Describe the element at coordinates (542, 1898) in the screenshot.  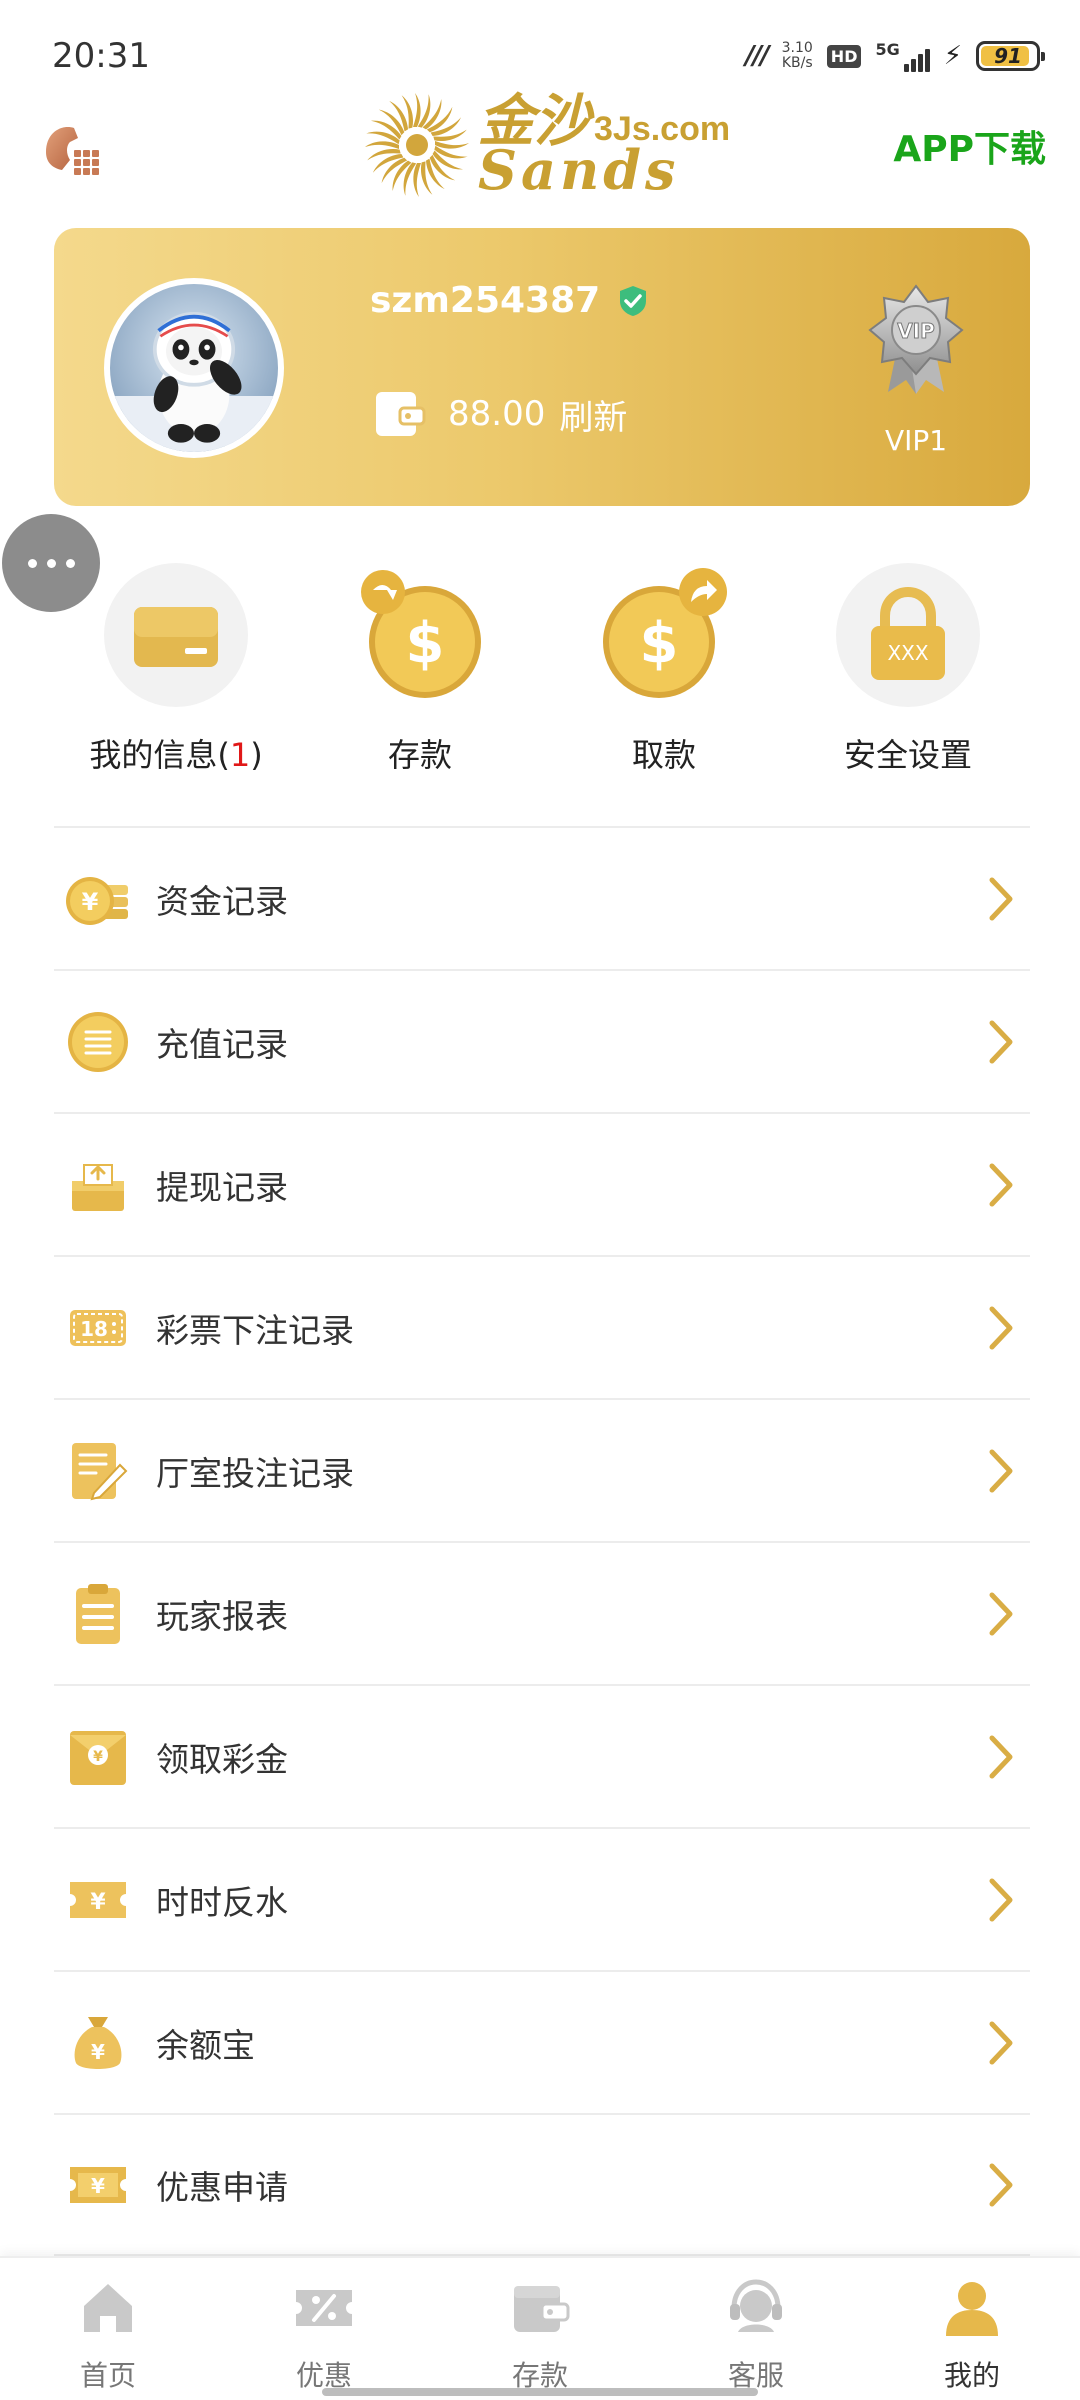
I see `menu-item-instant-rebate: ¥ 时时反水` at that location.